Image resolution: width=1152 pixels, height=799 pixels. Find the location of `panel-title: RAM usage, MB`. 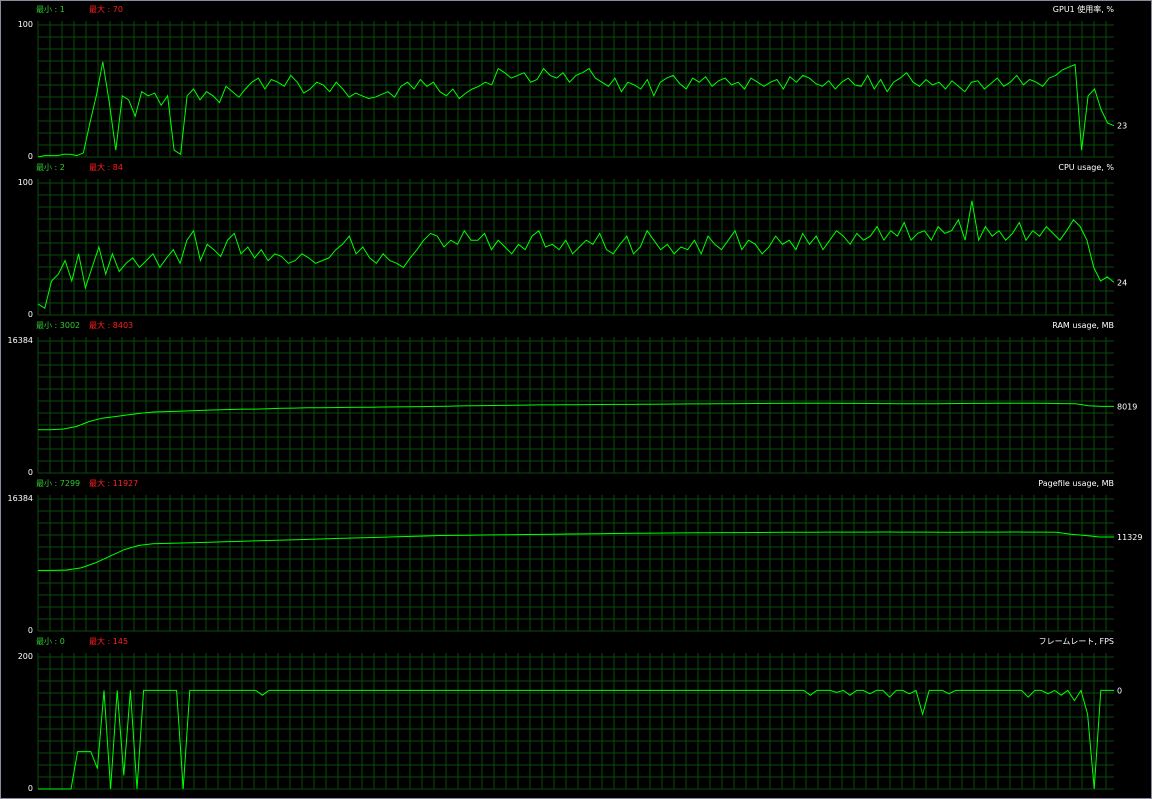

panel-title: RAM usage, MB is located at coordinates (1083, 325).